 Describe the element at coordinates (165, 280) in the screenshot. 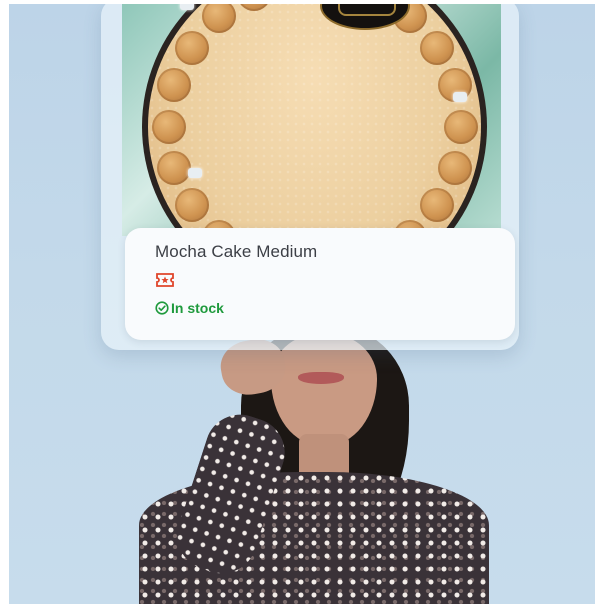

I see `ticket-icon` at that location.